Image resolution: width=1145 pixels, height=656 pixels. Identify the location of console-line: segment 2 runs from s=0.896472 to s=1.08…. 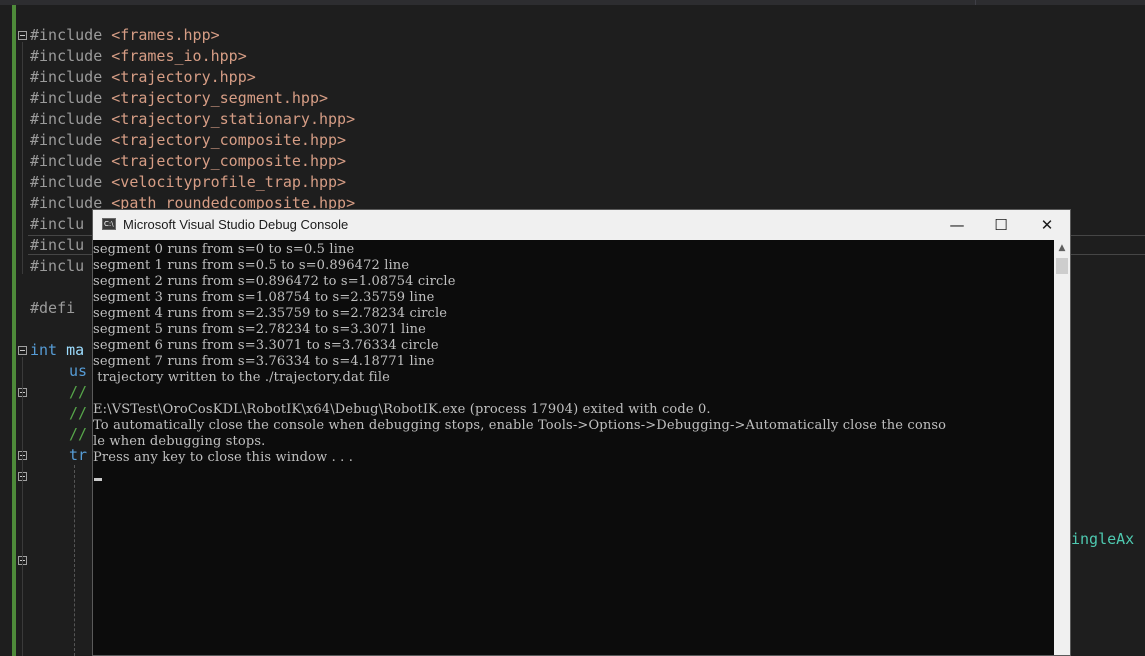
(274, 281).